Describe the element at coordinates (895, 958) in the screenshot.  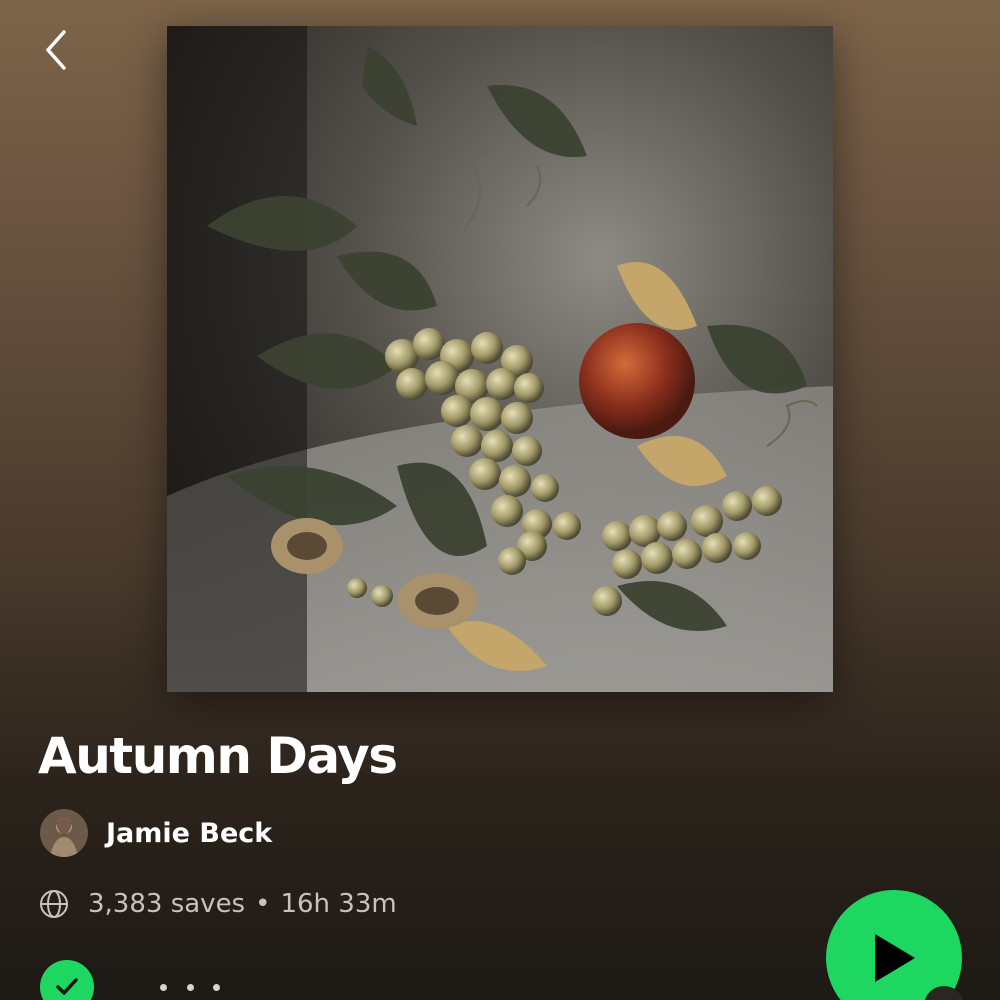
I see `play-icon` at that location.